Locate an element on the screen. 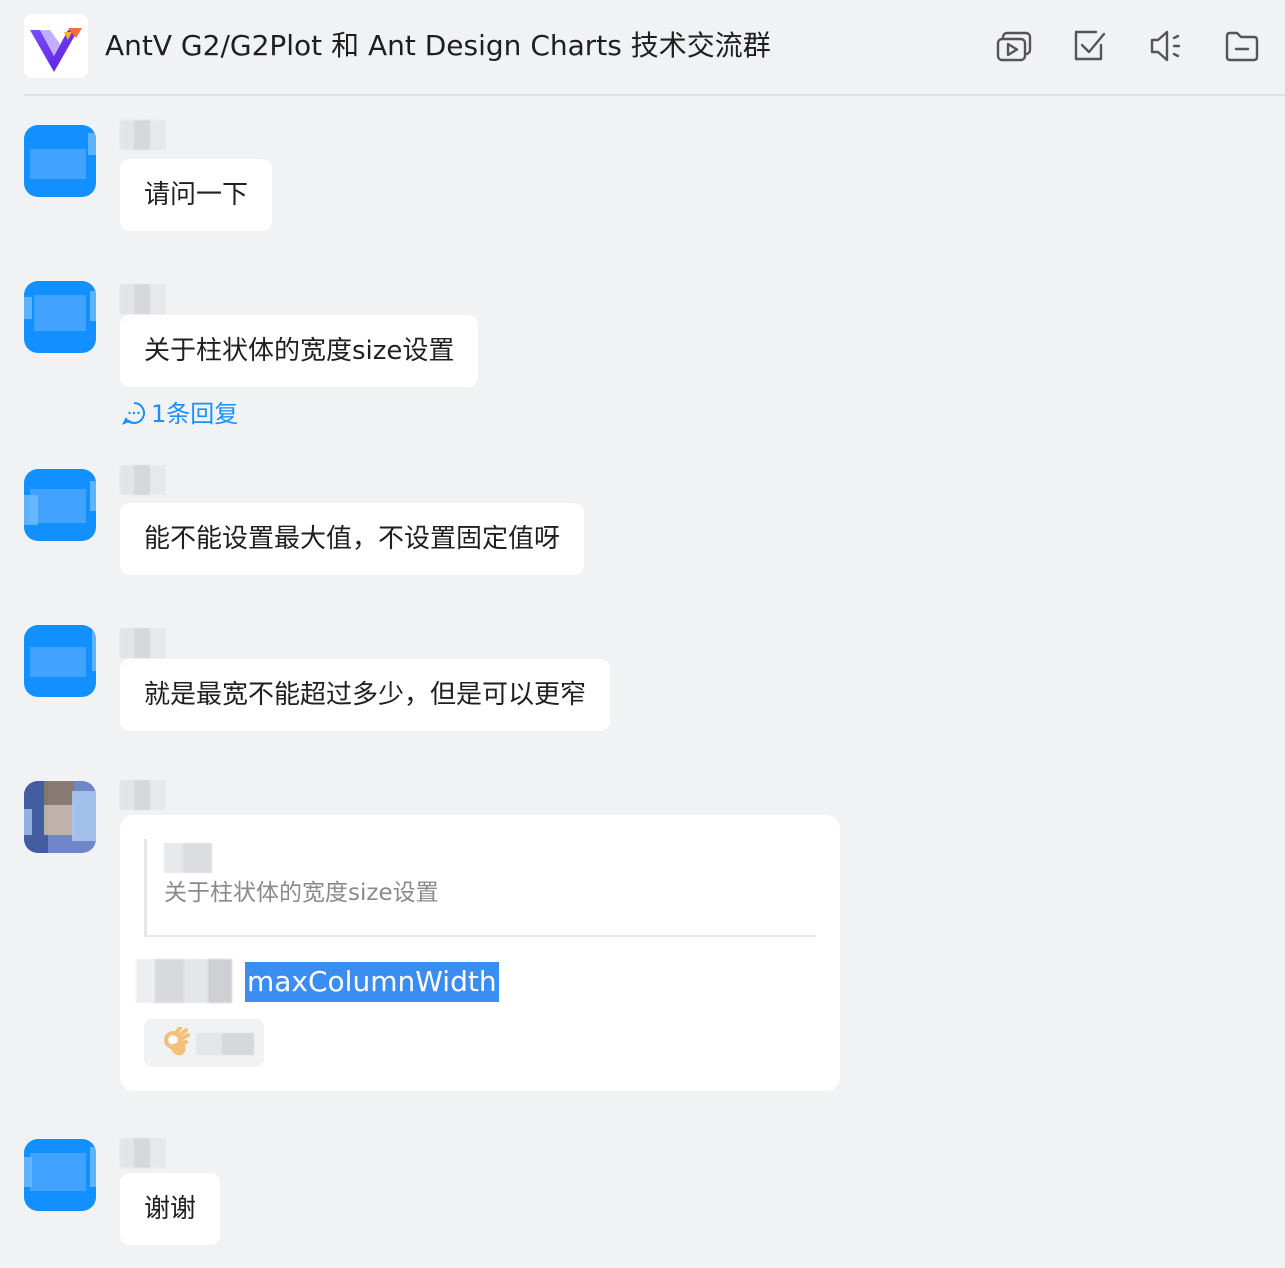  group-title: AntV G2/G2Plot 和 Ant Design Charts 技术交流群 is located at coordinates (438, 45).